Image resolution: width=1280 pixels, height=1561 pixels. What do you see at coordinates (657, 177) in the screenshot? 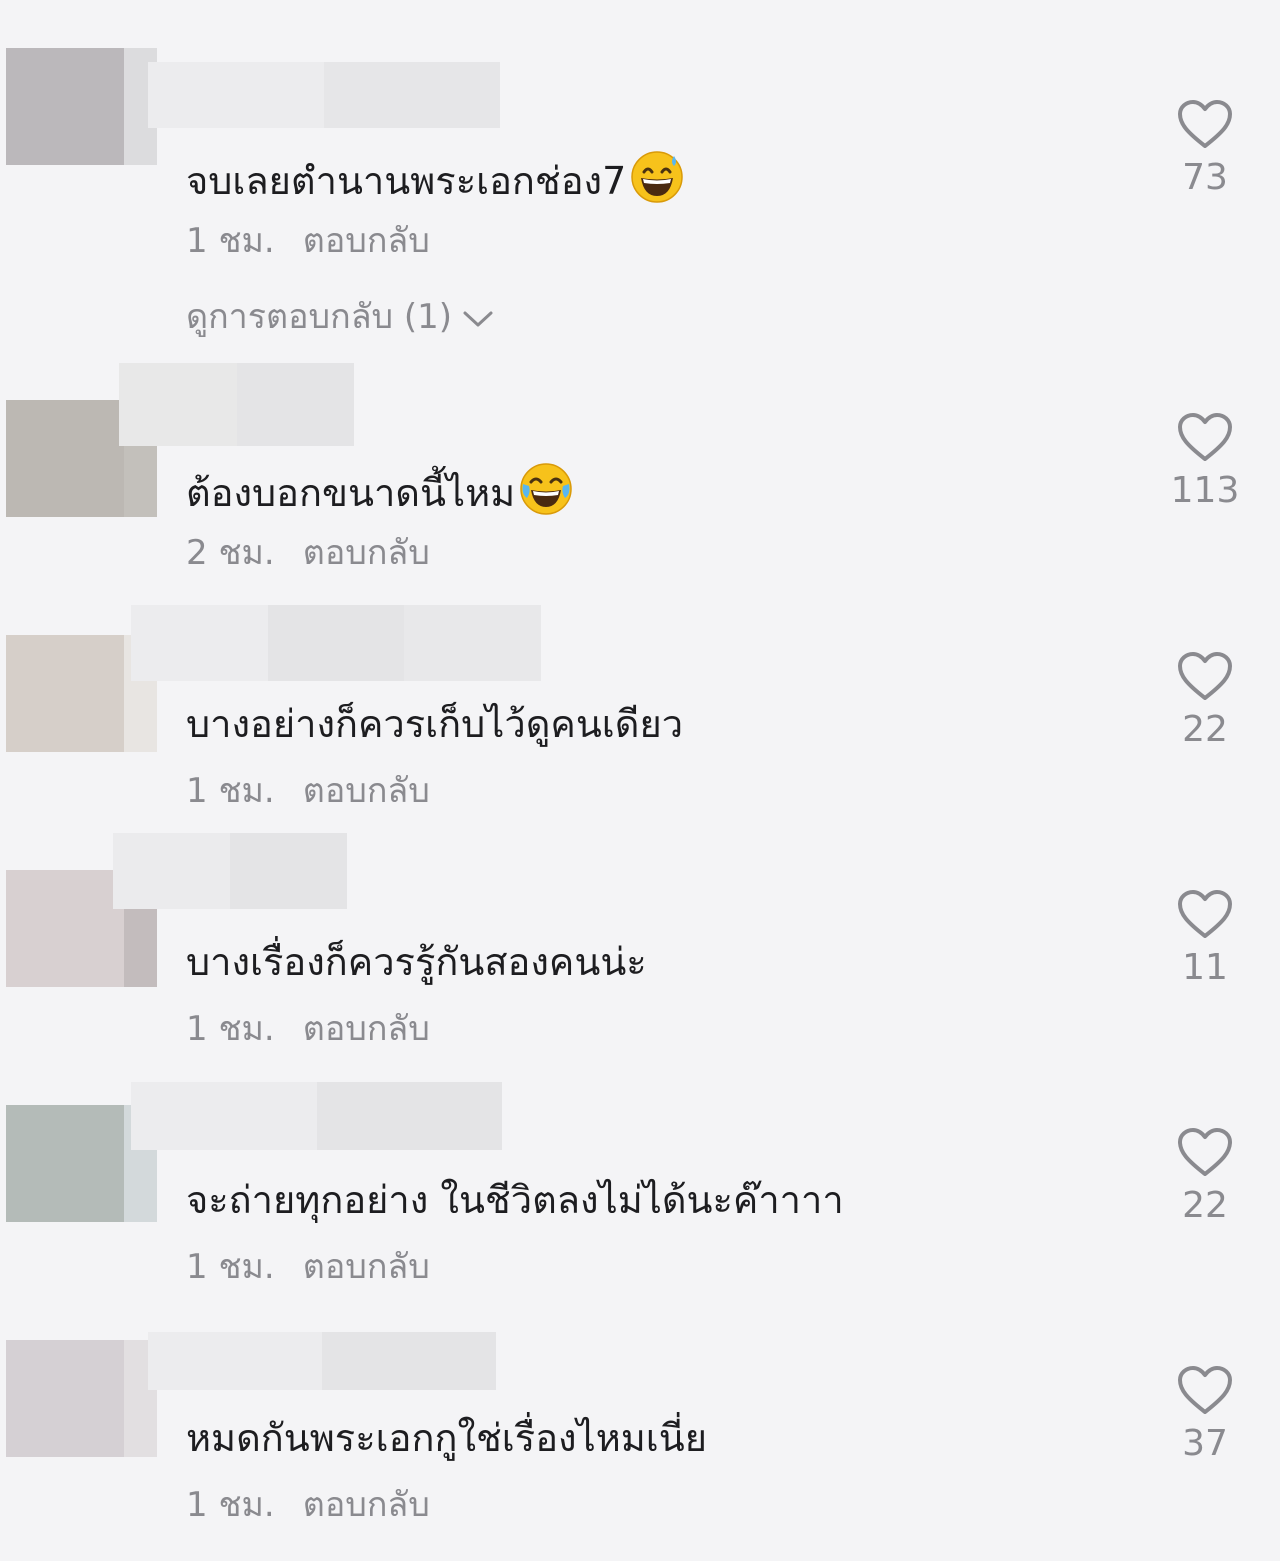
I see `grinning-face-with-sweat-icon` at bounding box center [657, 177].